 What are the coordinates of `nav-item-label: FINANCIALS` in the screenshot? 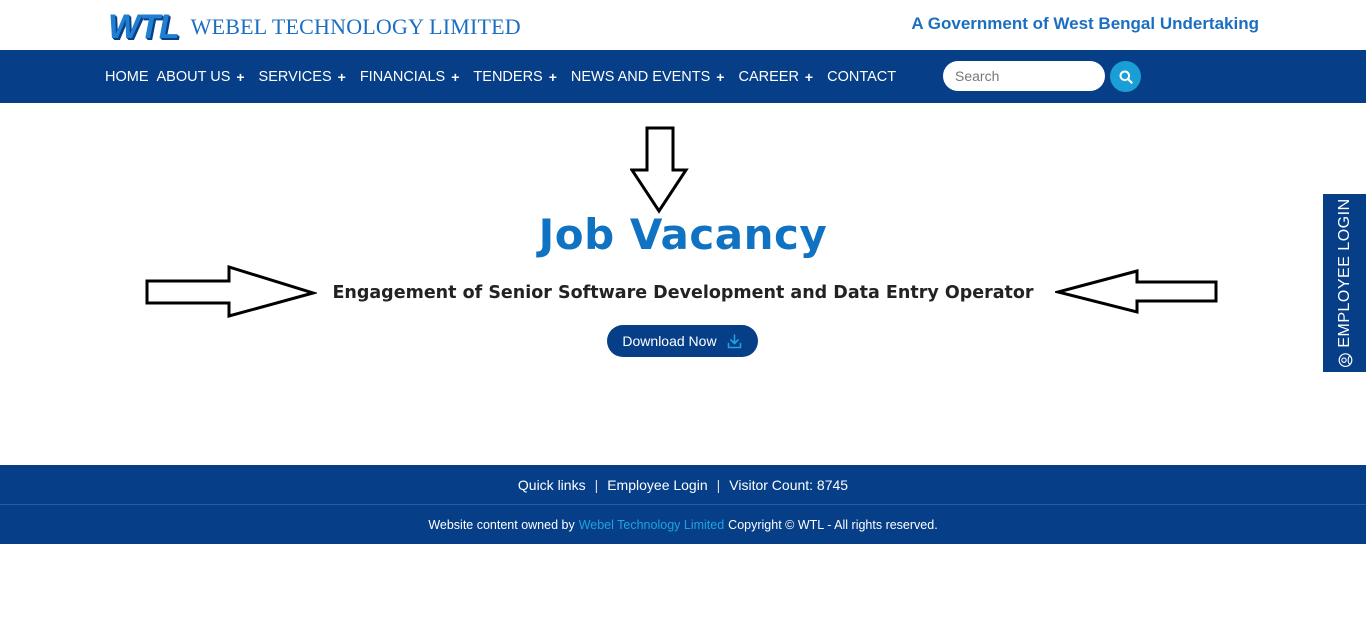 It's located at (402, 76).